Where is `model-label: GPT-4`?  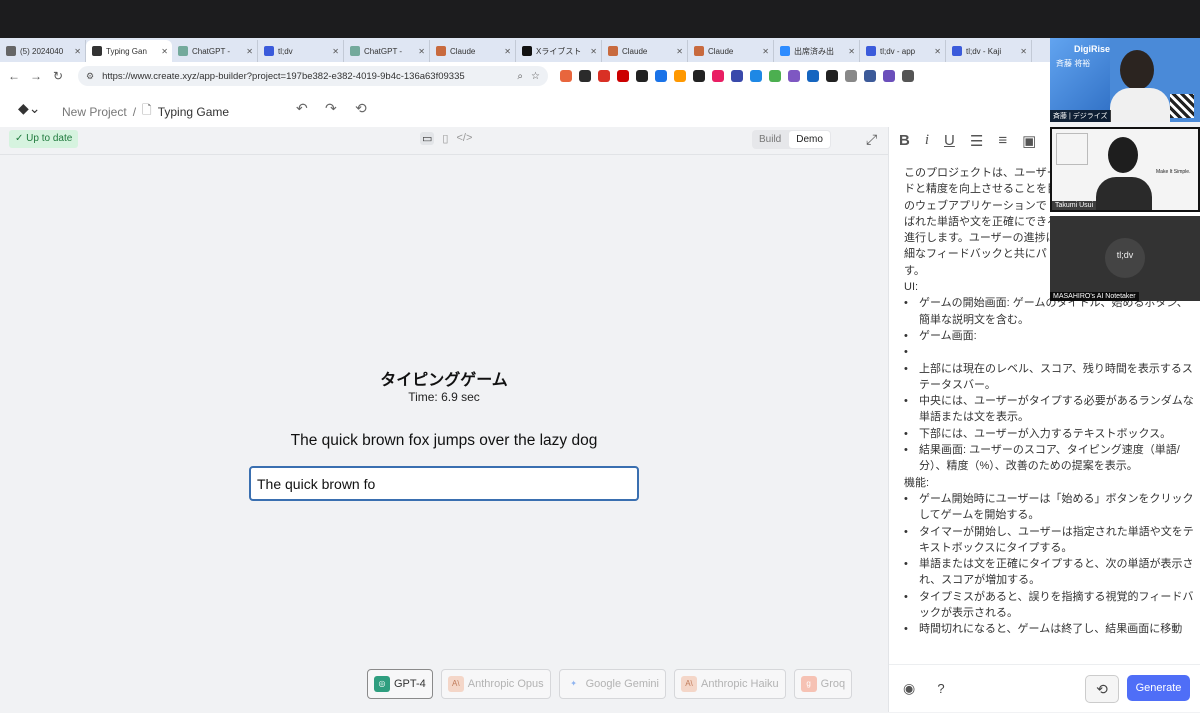
model-label: GPT-4 is located at coordinates (410, 684).